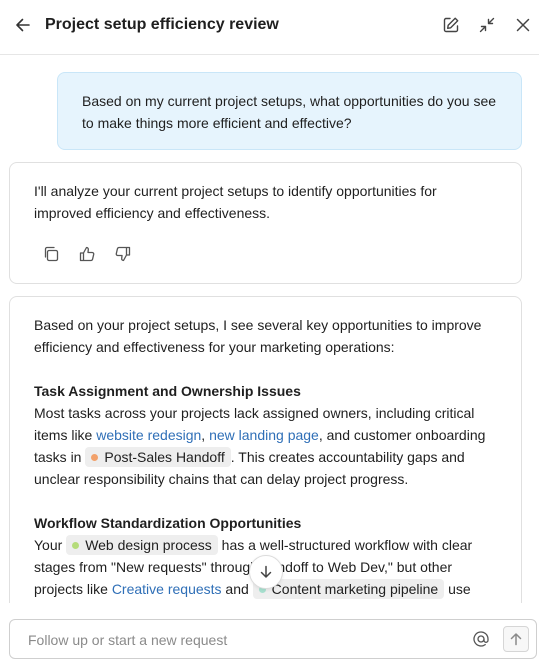  Describe the element at coordinates (264, 435) in the screenshot. I see `link-new-landing-page: new landing page` at that location.